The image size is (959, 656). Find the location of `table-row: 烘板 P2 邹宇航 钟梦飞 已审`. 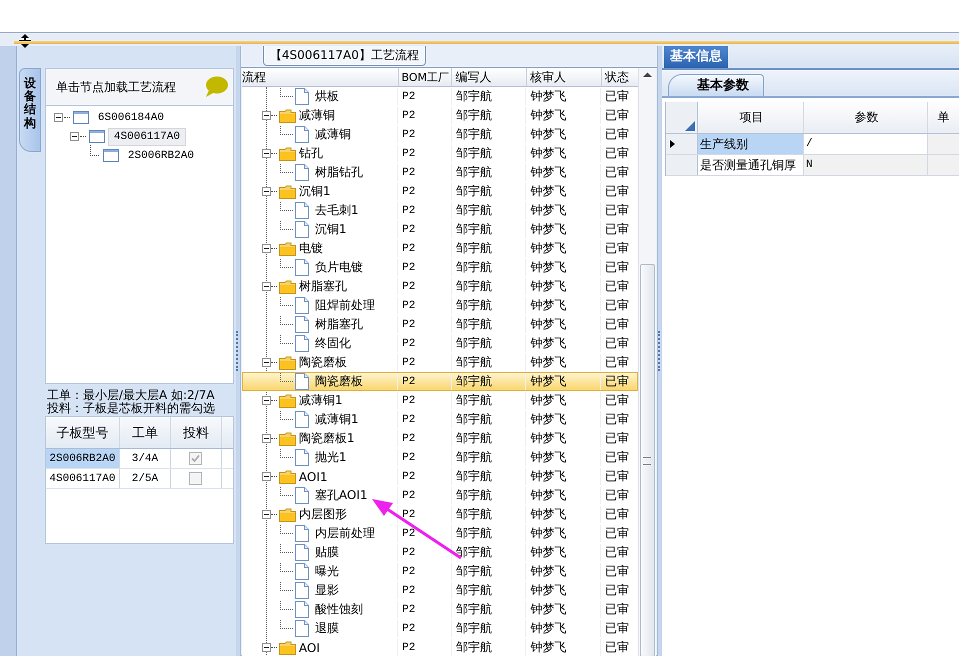

table-row: 烘板 P2 邹宇航 钟梦飞 已审 is located at coordinates (440, 96).